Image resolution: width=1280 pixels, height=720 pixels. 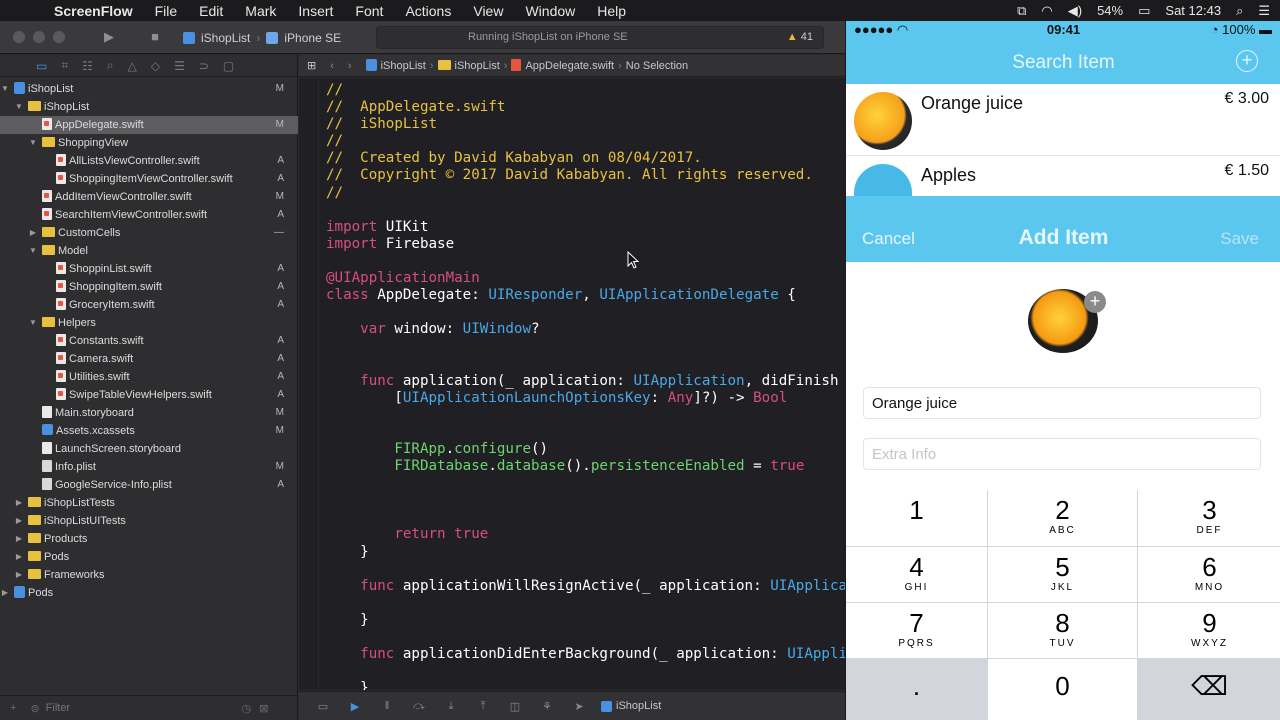 What do you see at coordinates (387, 706) in the screenshot?
I see `pause-icon: ‖` at bounding box center [387, 706].